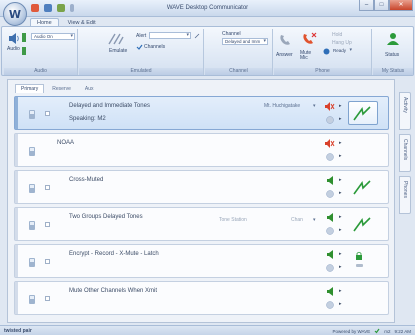  I want to click on alert-select, so click(170, 35).